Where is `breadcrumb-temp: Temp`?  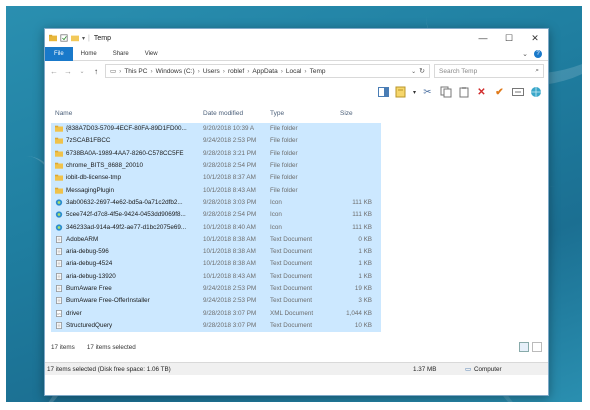
breadcrumb-temp: Temp is located at coordinates (318, 71).